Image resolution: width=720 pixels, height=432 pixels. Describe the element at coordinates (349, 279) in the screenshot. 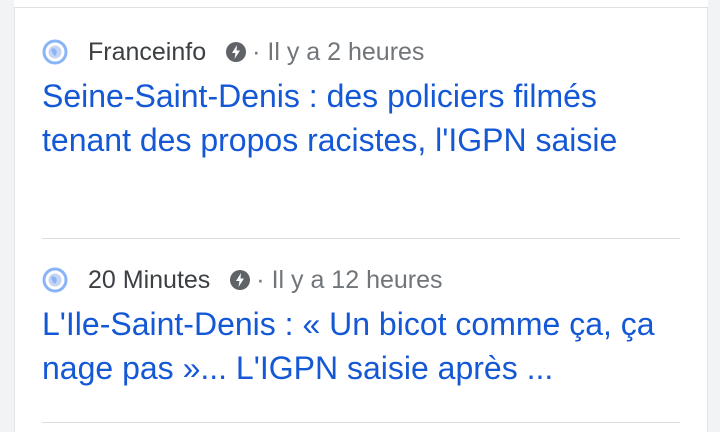

I see `published-time: · Il y a 12 heures` at that location.